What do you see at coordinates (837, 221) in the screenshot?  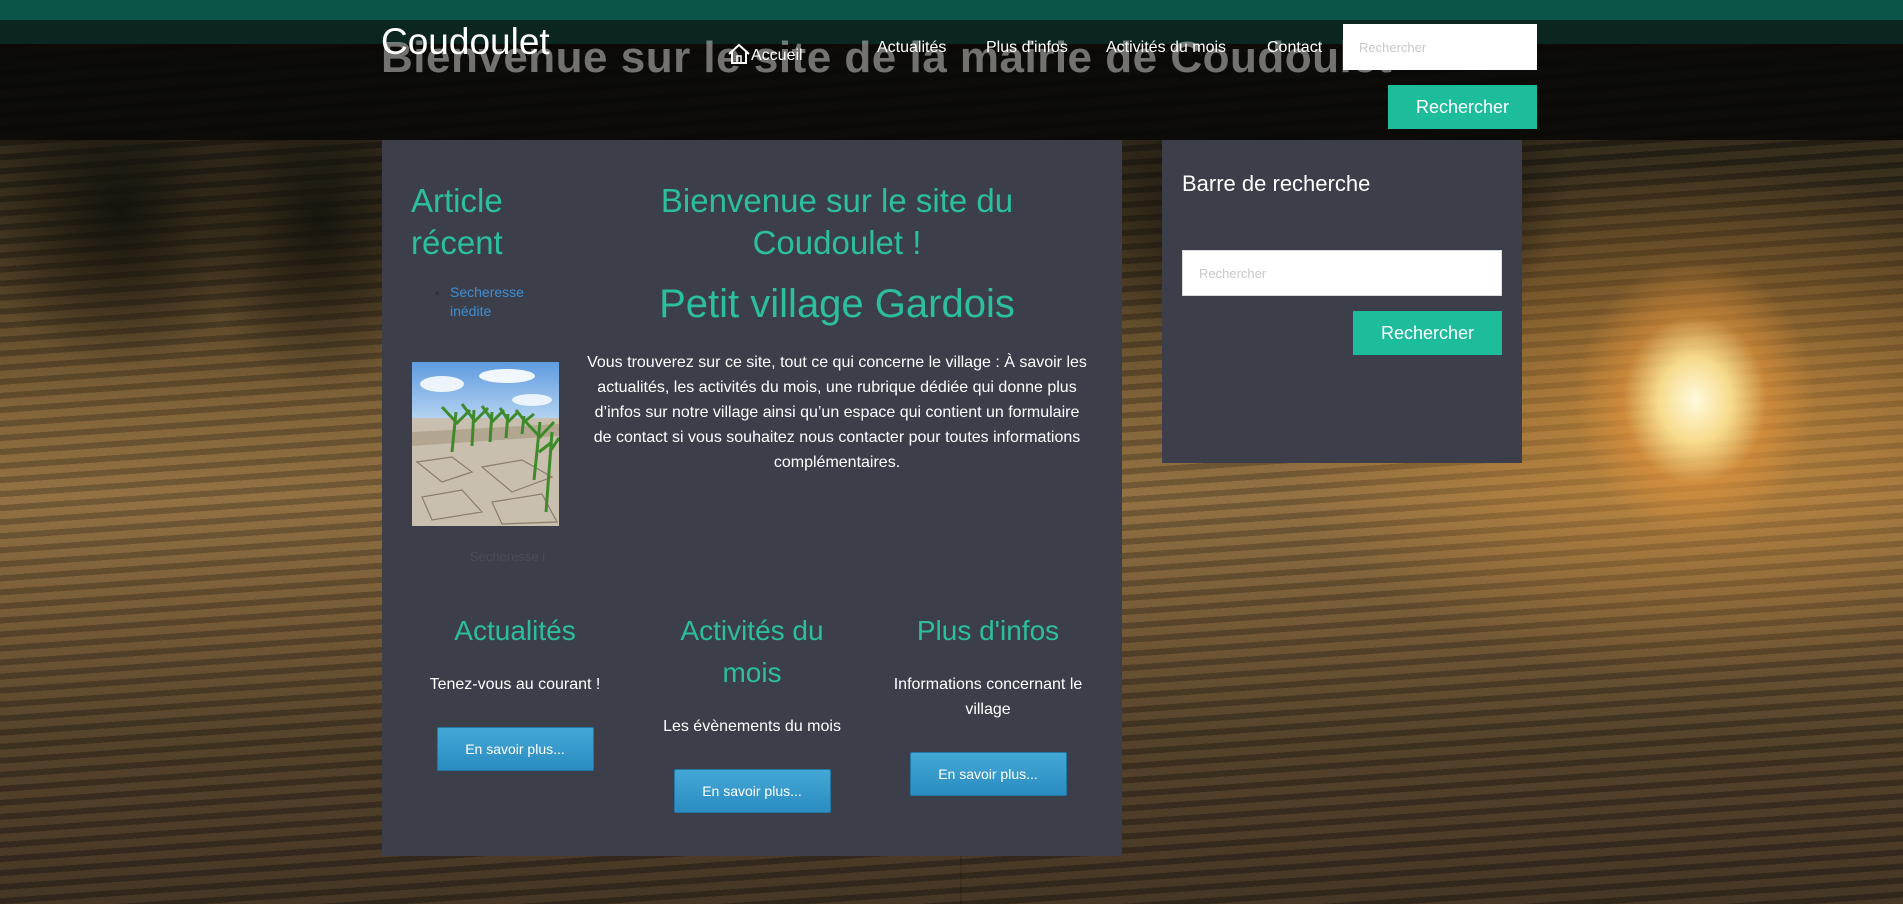 I see `welcome-title: Bienvenue sur le site du Coudoulet !` at bounding box center [837, 221].